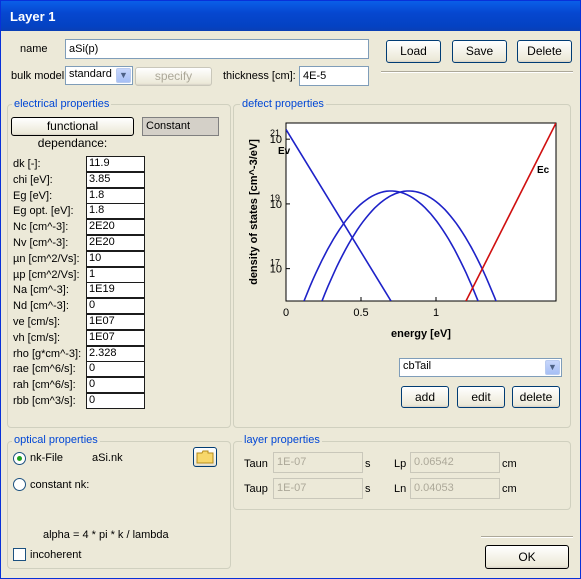 The image size is (581, 579). I want to click on name-label: name, so click(34, 49).